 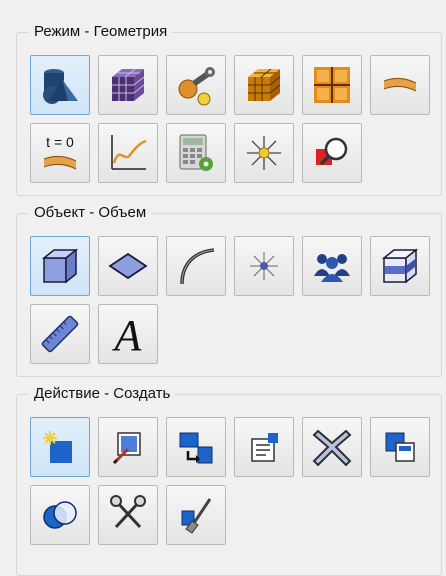 I want to click on curve-object-button, so click(x=196, y=266).